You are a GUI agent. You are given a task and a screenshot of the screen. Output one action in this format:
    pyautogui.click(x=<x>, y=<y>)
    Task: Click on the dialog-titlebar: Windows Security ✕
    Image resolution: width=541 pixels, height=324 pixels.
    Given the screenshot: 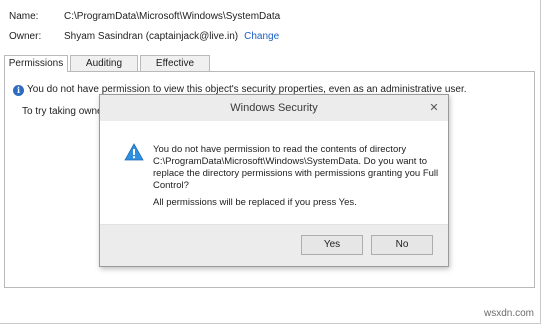 What is the action you would take?
    pyautogui.click(x=274, y=108)
    